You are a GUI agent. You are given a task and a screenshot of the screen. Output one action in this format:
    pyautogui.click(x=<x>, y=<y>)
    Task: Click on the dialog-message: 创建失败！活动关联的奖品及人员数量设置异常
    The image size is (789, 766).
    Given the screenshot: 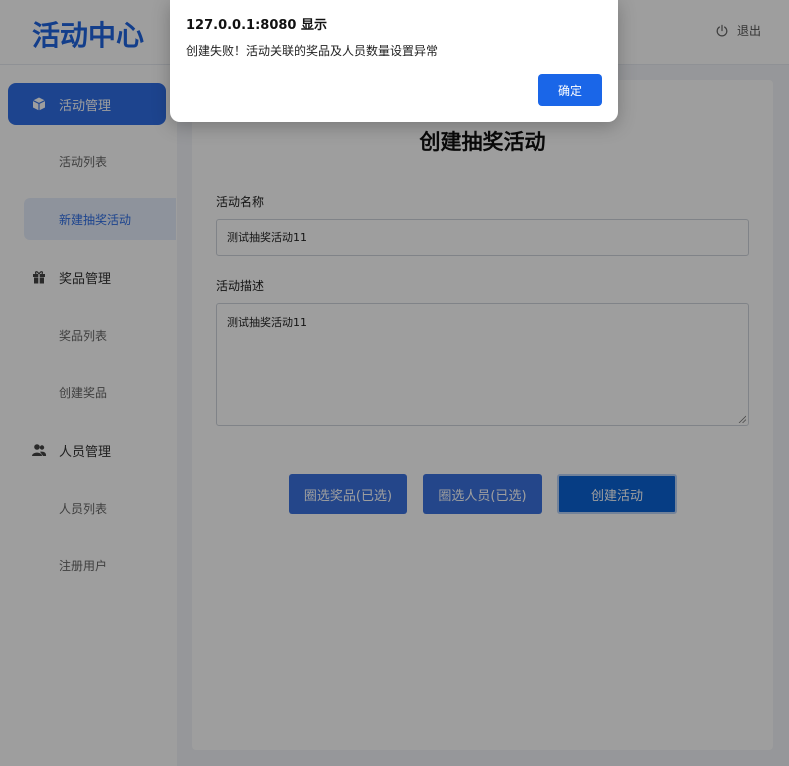 What is the action you would take?
    pyautogui.click(x=312, y=51)
    